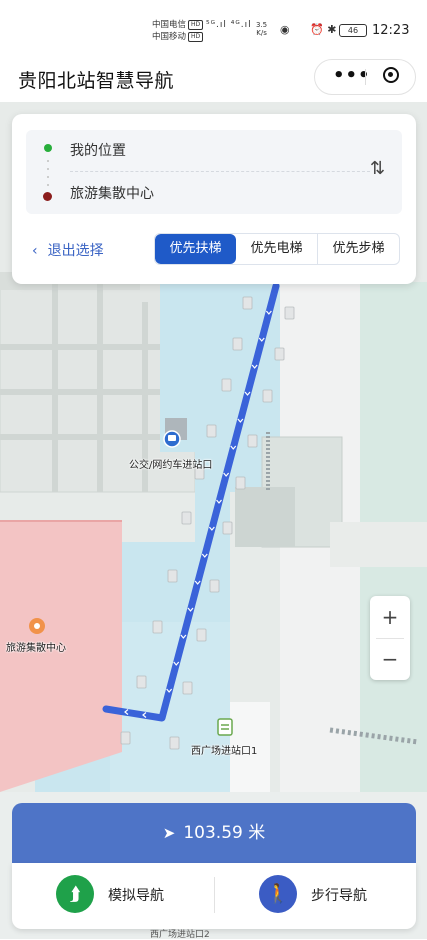  I want to click on notification-icon: ◉, so click(285, 29).